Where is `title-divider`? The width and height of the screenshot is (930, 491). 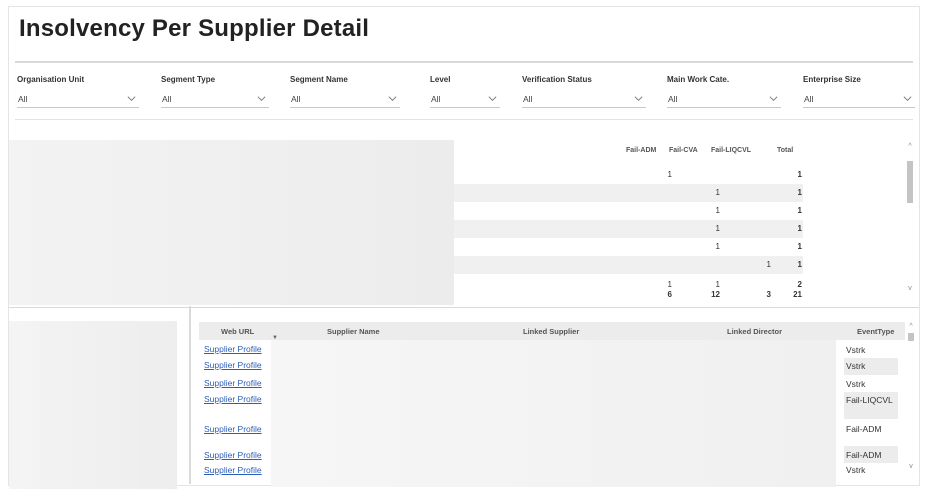
title-divider is located at coordinates (464, 62).